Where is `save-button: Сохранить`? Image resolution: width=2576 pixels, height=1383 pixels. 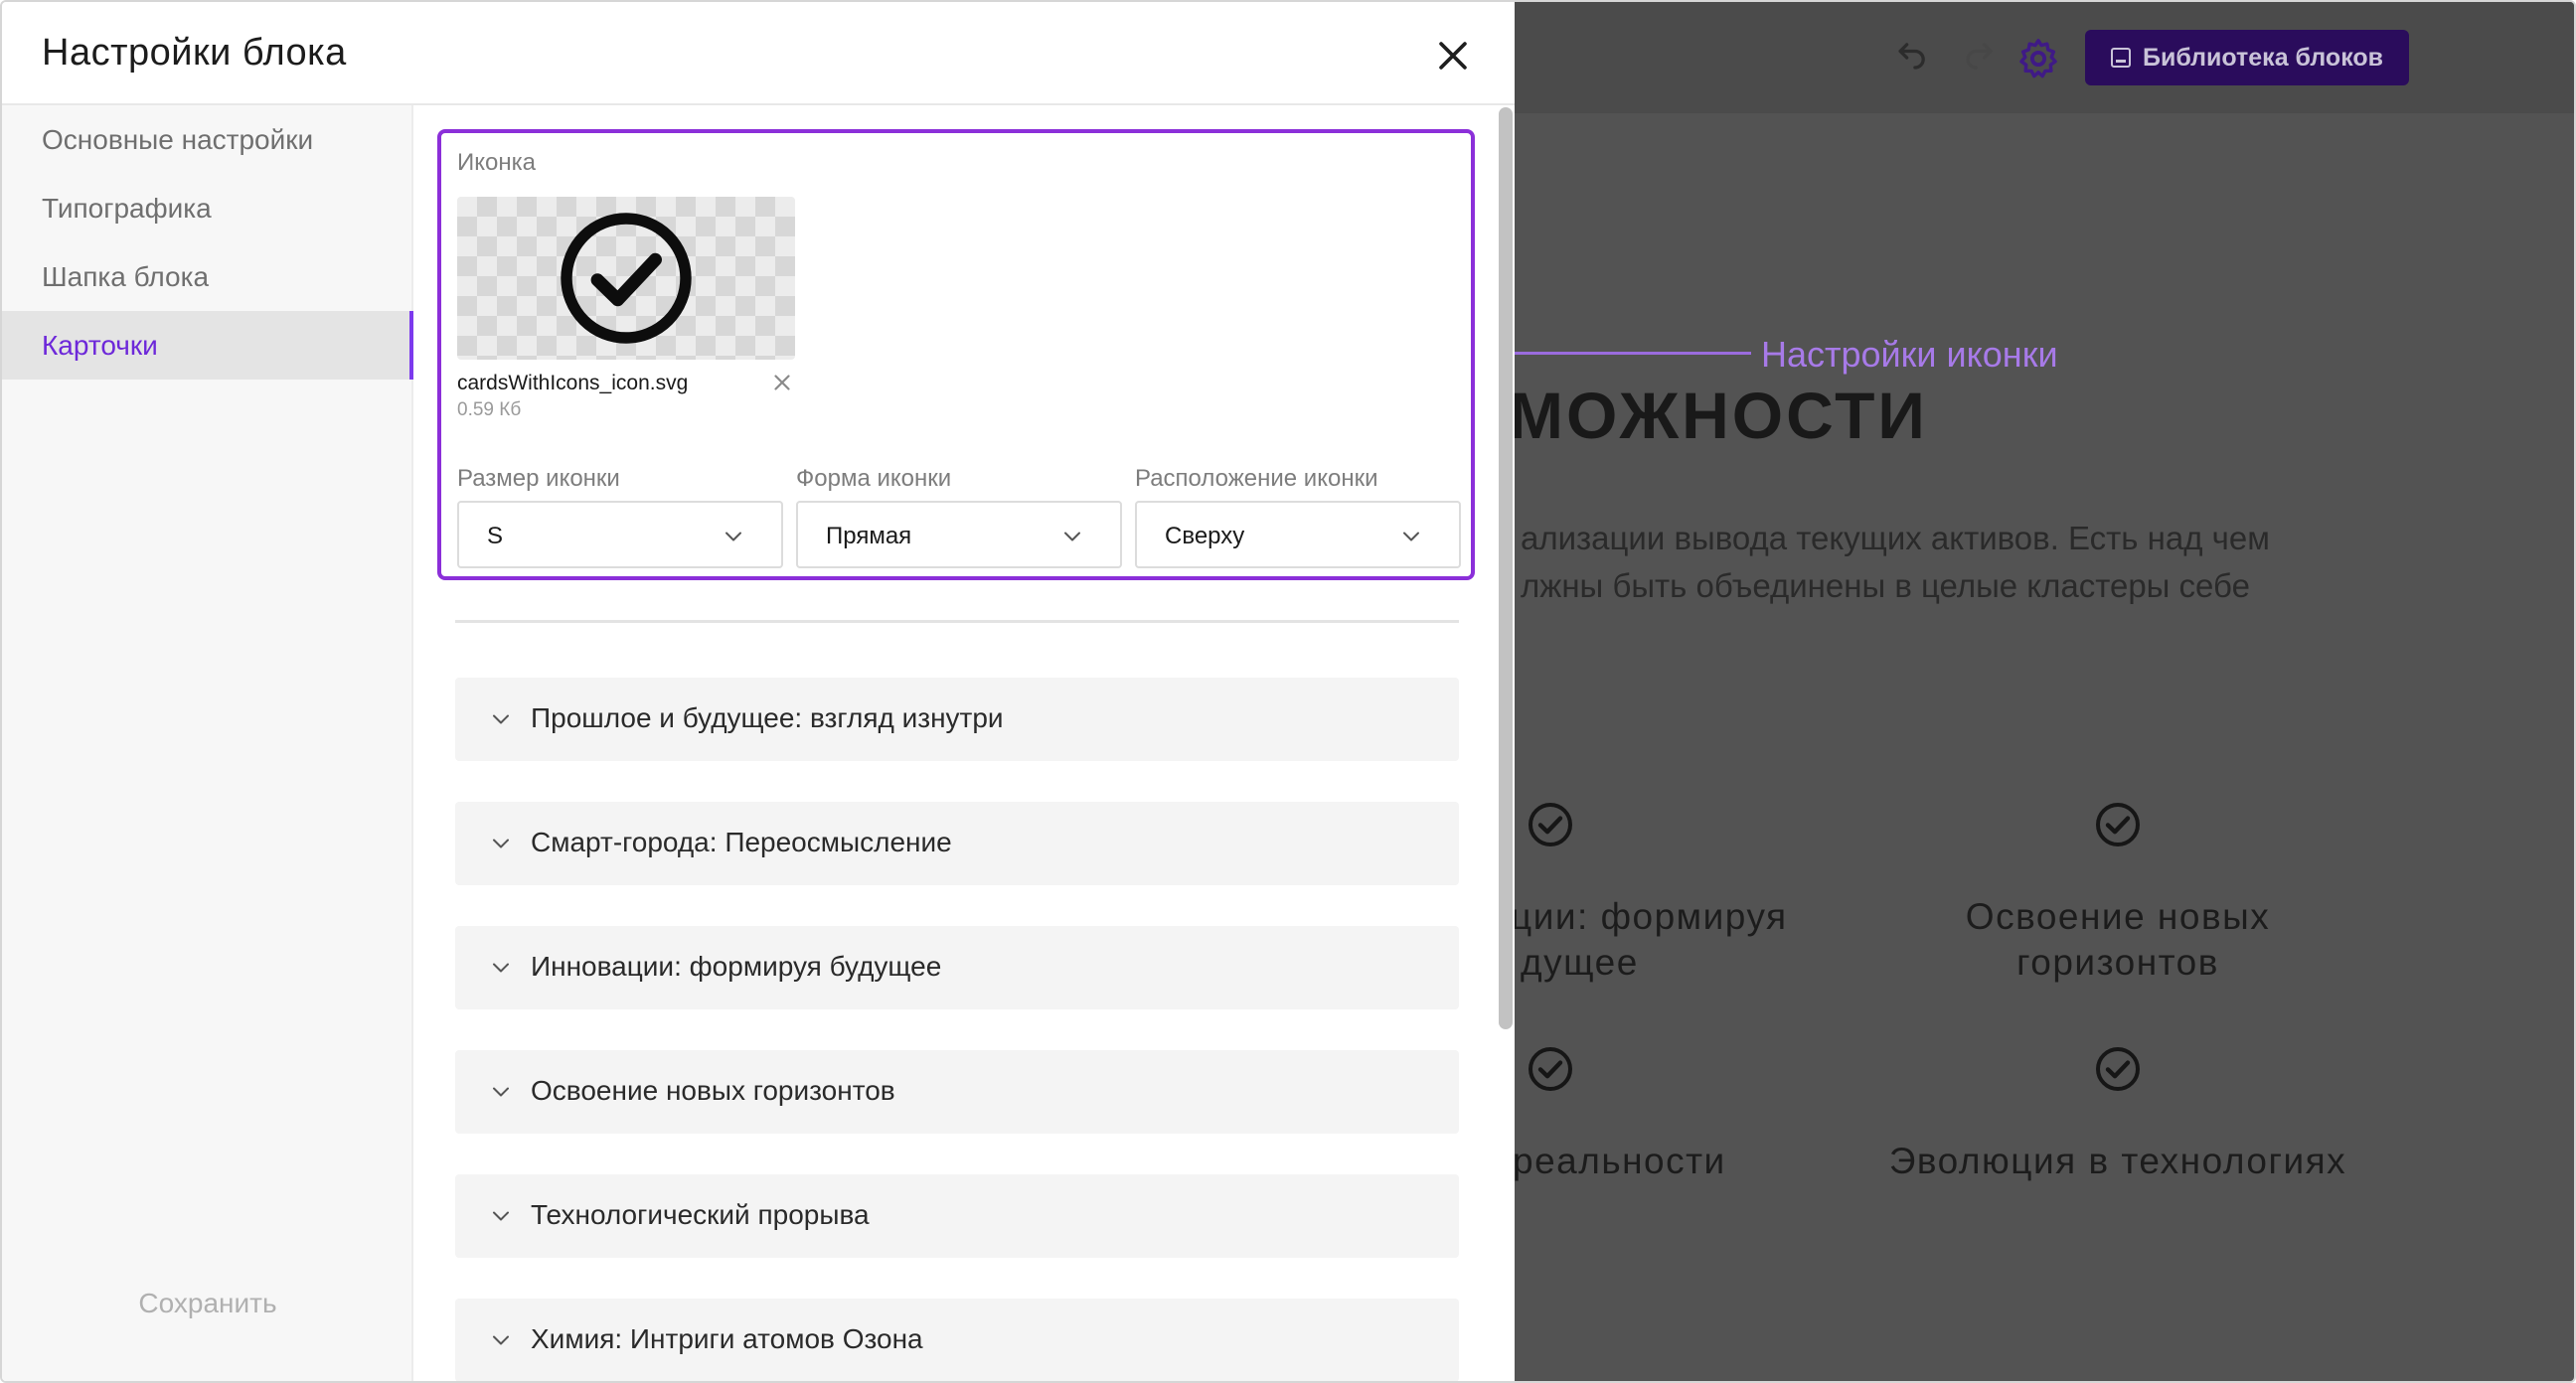
save-button: Сохранить is located at coordinates (207, 1304).